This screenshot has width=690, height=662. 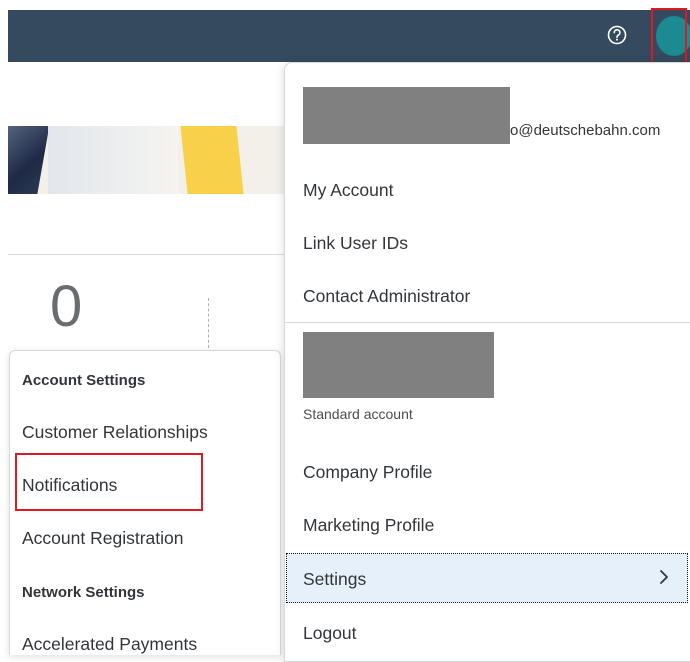 What do you see at coordinates (585, 130) in the screenshot?
I see `user-email: o@deutschebahn.com` at bounding box center [585, 130].